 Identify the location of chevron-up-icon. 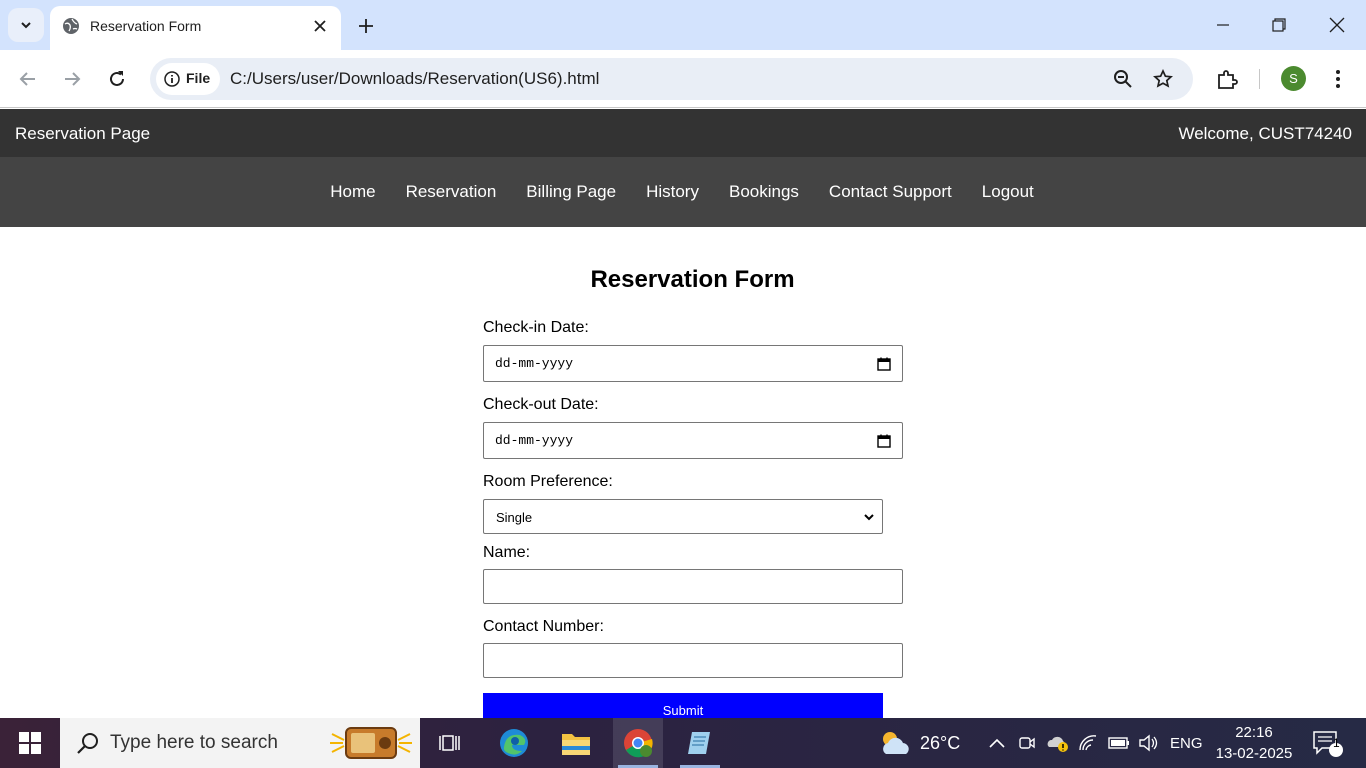
(997, 743).